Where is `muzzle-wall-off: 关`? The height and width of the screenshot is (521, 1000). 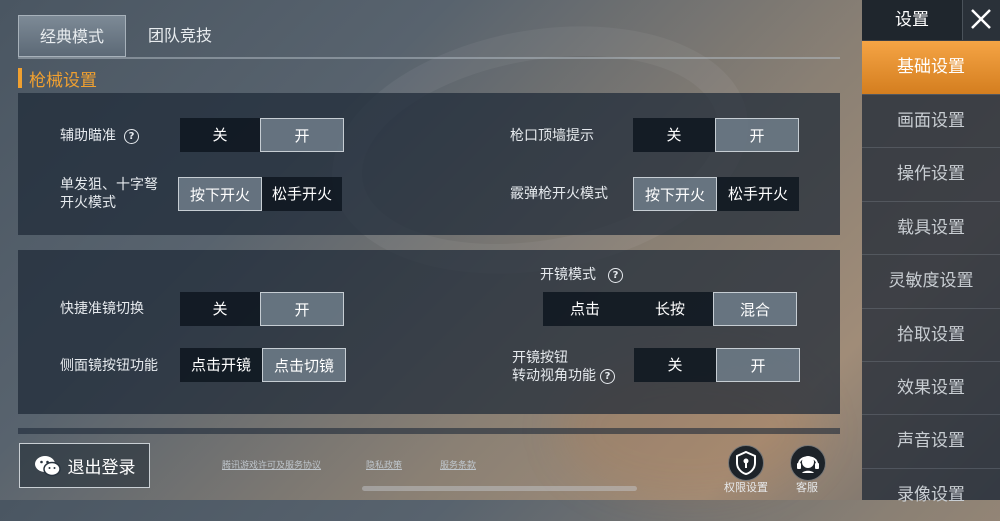
muzzle-wall-off: 关 is located at coordinates (674, 135).